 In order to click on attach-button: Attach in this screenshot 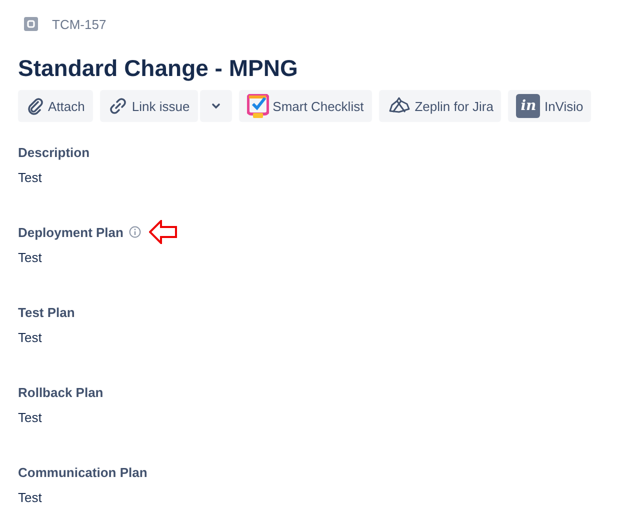, I will do `click(55, 106)`.